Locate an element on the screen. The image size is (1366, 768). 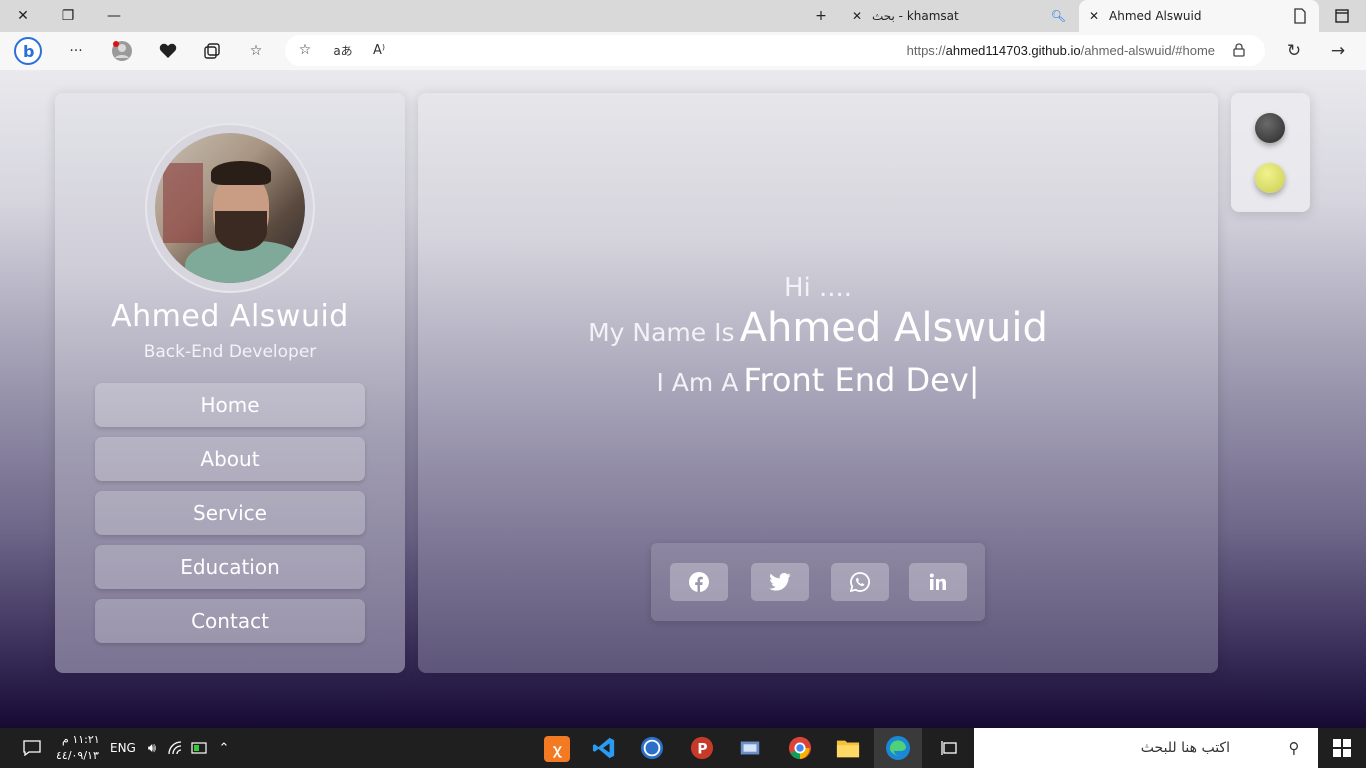
twitter-button is located at coordinates (780, 582).